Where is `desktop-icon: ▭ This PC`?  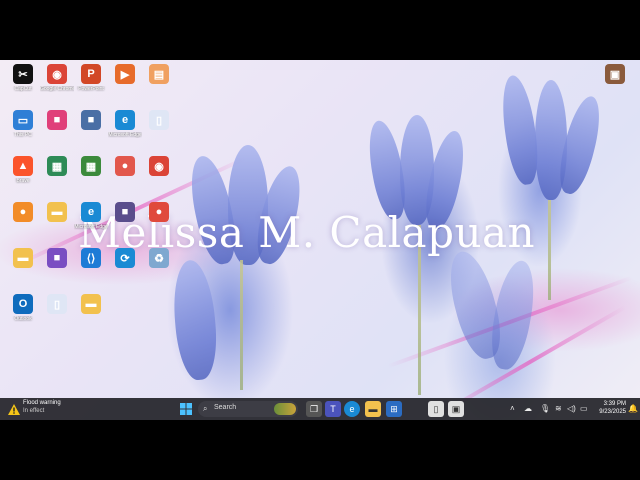 desktop-icon: ▭ This PC is located at coordinates (23, 124).